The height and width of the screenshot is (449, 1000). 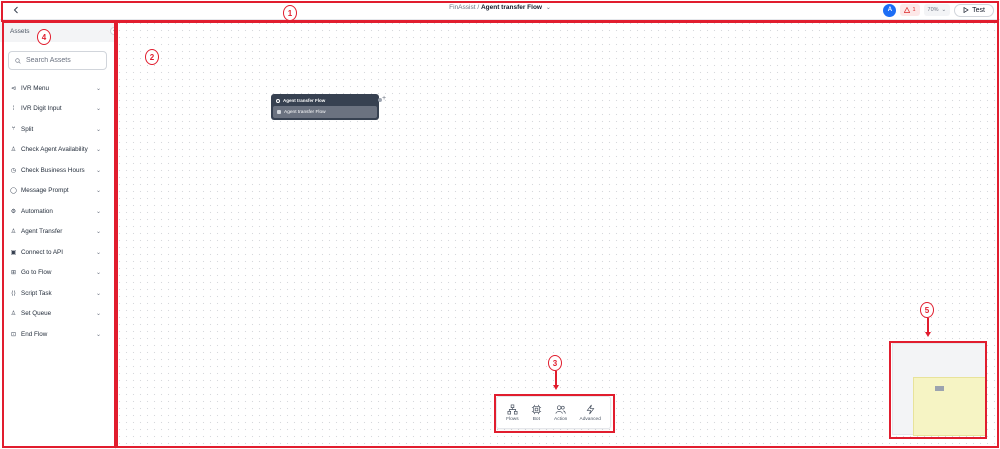 What do you see at coordinates (152, 57) in the screenshot?
I see `annotation-label-2: 2` at bounding box center [152, 57].